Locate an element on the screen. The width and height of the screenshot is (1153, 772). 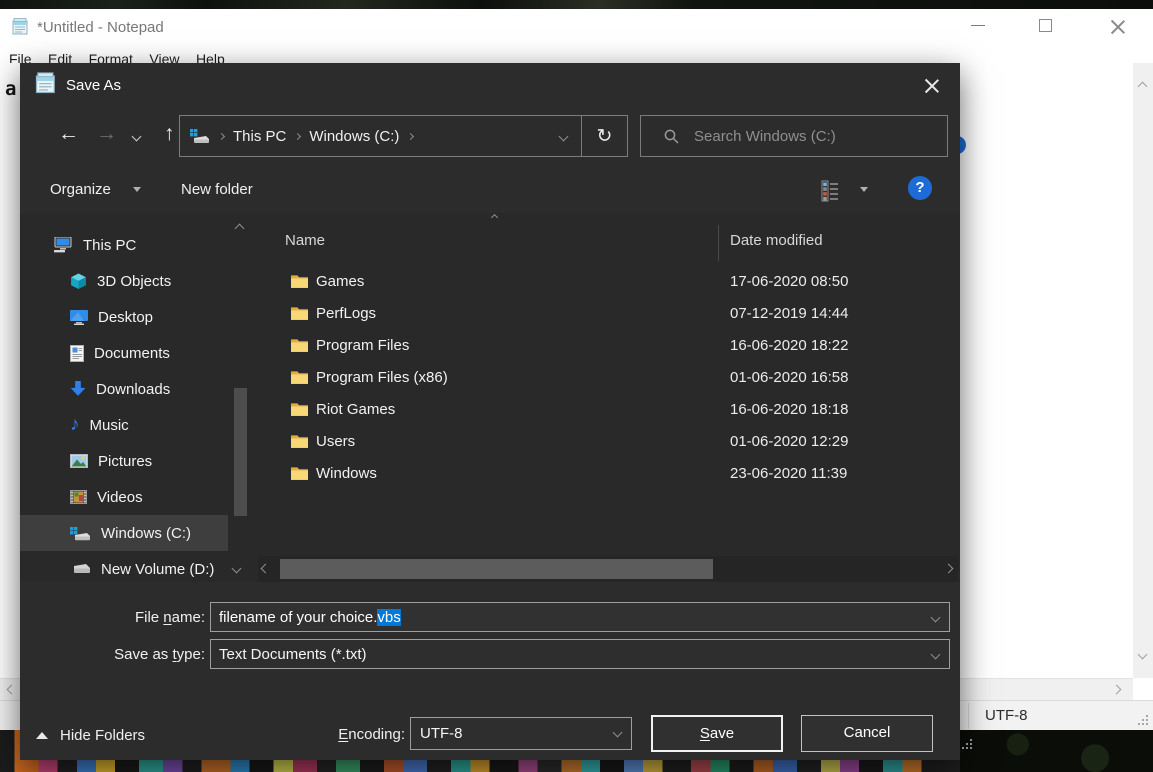
desktop-wallpaper-top is located at coordinates (576, 4).